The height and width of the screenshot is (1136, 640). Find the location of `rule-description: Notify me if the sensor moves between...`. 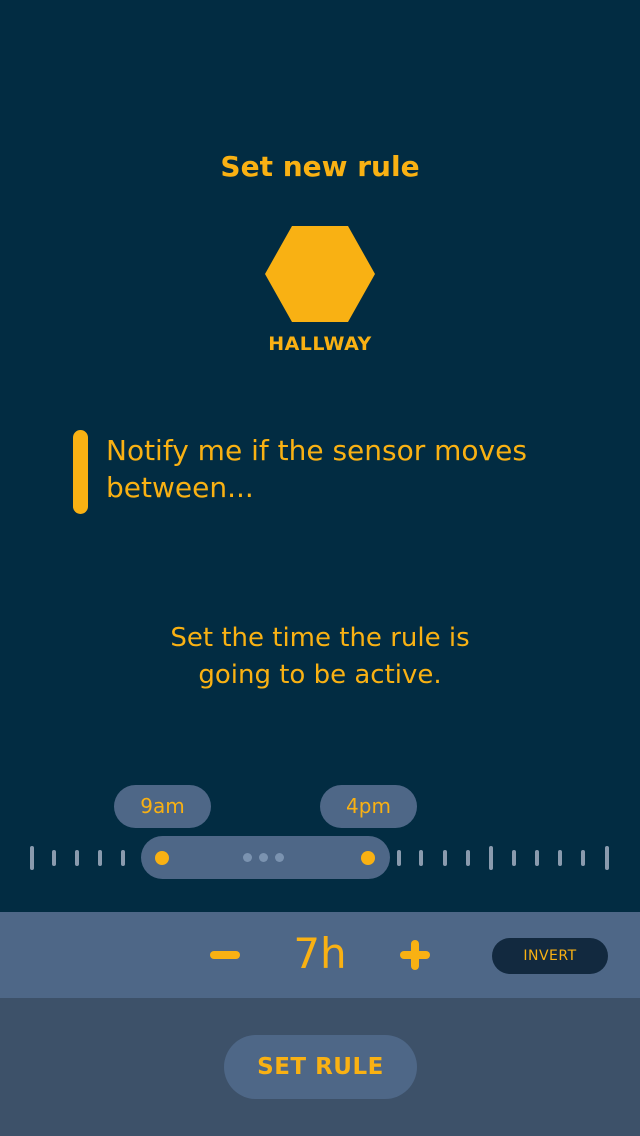

rule-description: Notify me if the sensor moves between... is located at coordinates (316, 469).